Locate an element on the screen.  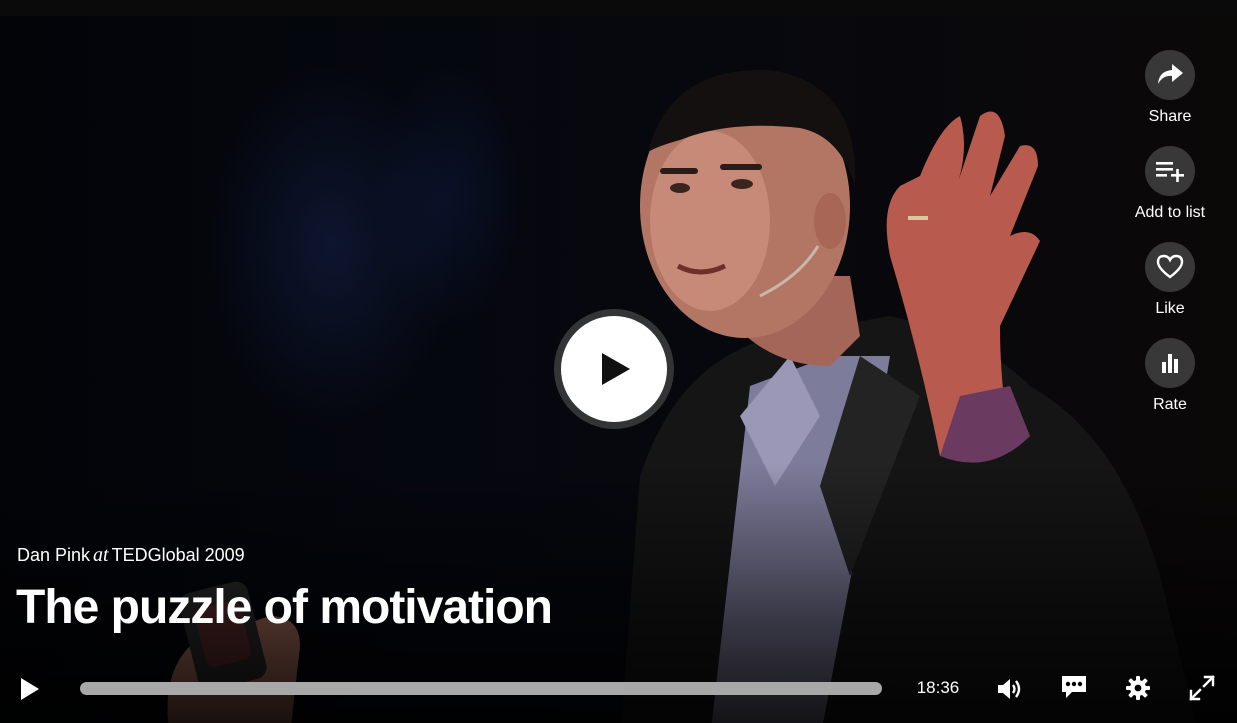
duration-label: 18:36 is located at coordinates (938, 687).